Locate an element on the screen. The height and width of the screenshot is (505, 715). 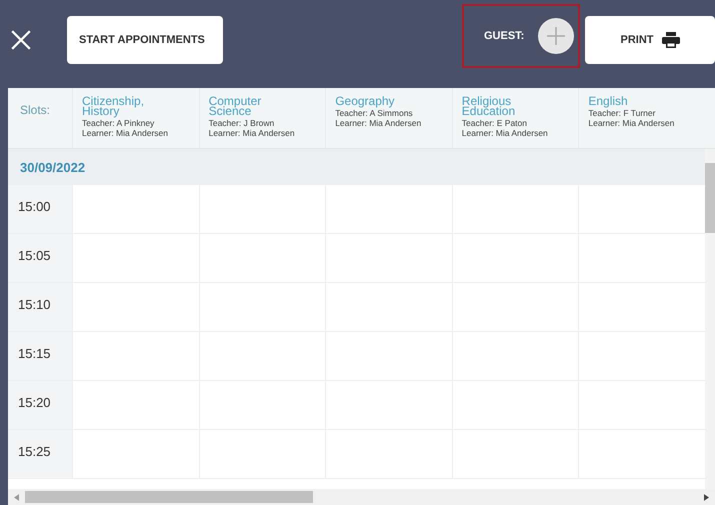
time-label: 15:10 is located at coordinates (40, 307).